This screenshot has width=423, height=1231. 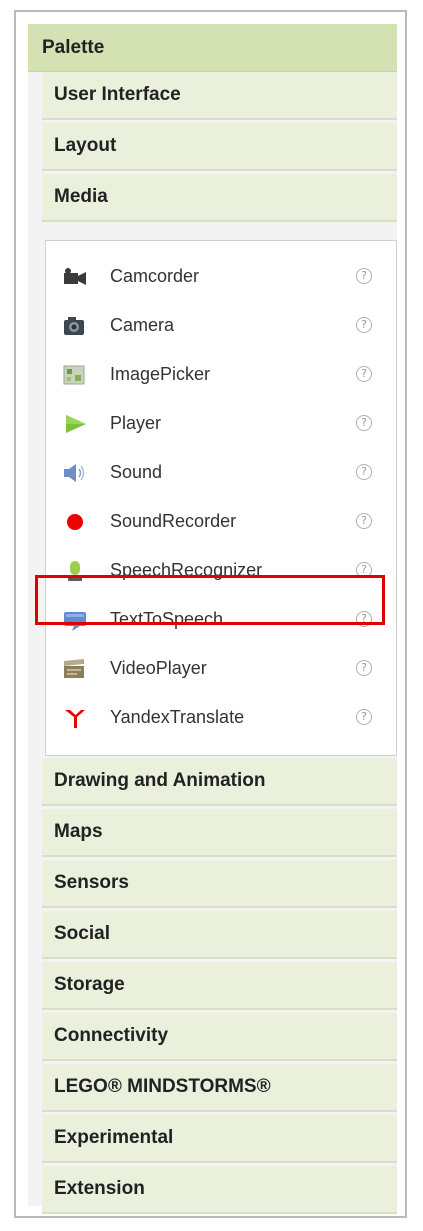 I want to click on camera-icon, so click(x=75, y=326).